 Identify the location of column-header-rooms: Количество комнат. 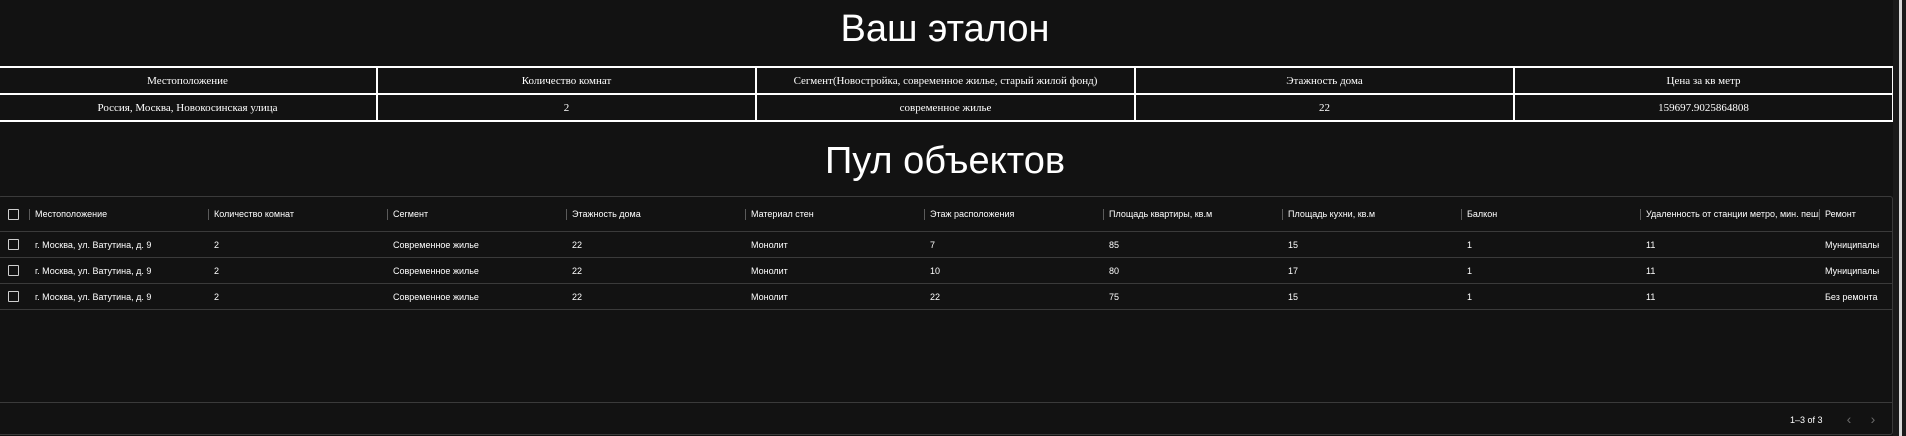
(297, 214).